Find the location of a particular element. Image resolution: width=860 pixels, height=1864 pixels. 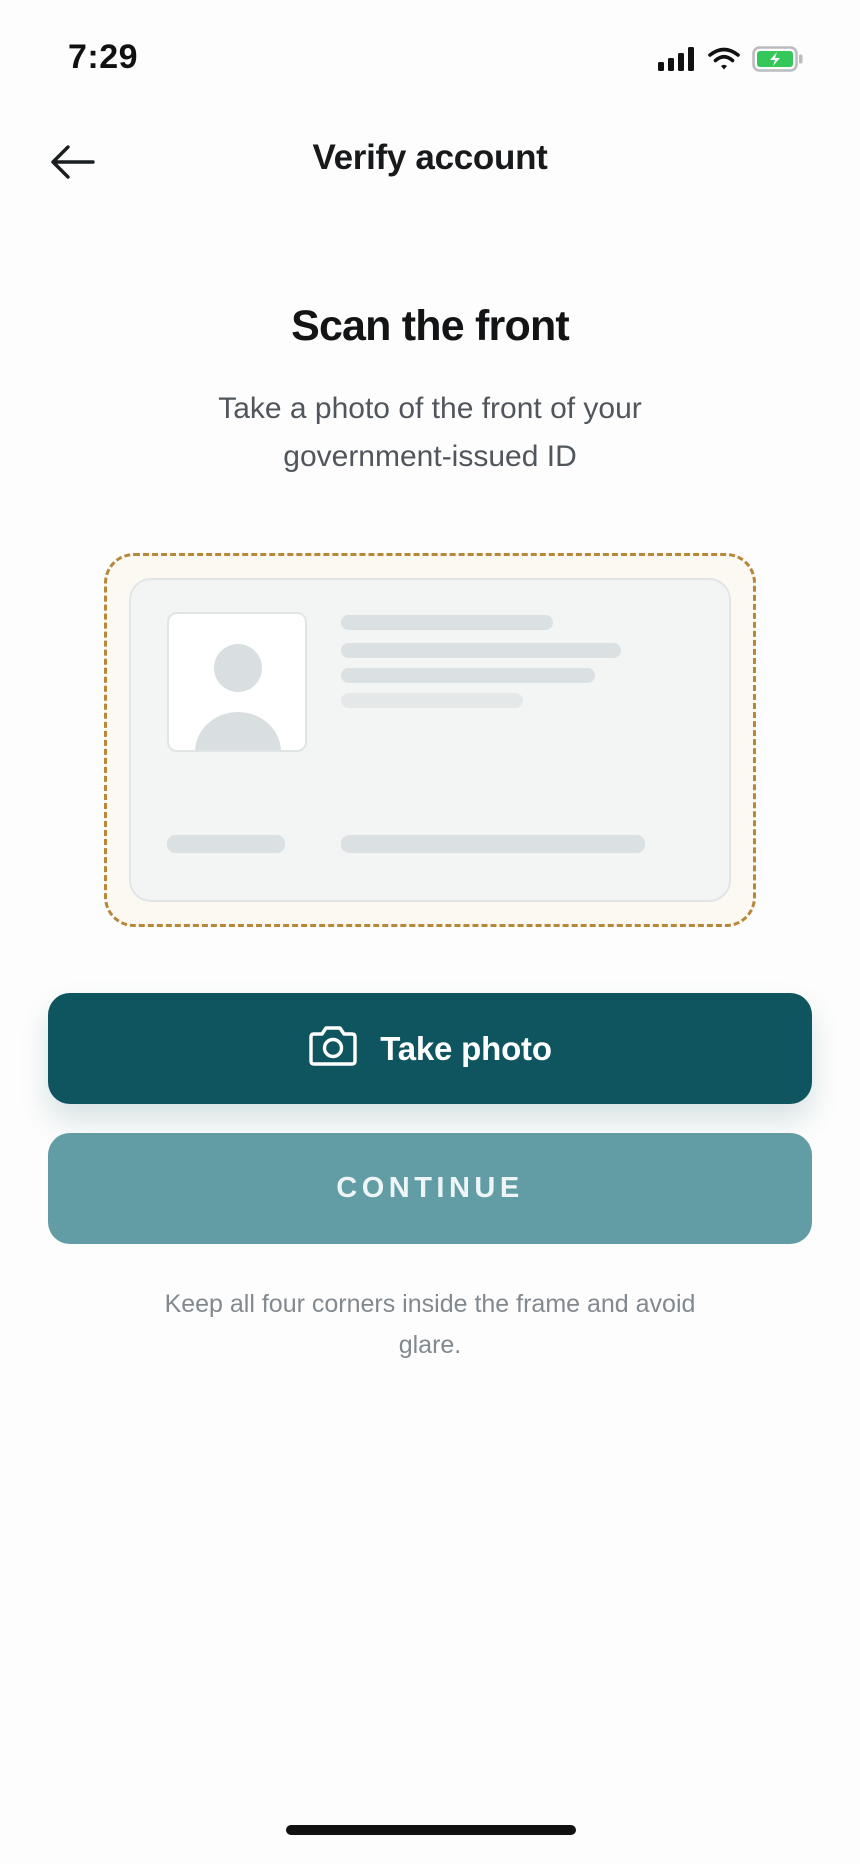

portrait-head-shape is located at coordinates (238, 668).